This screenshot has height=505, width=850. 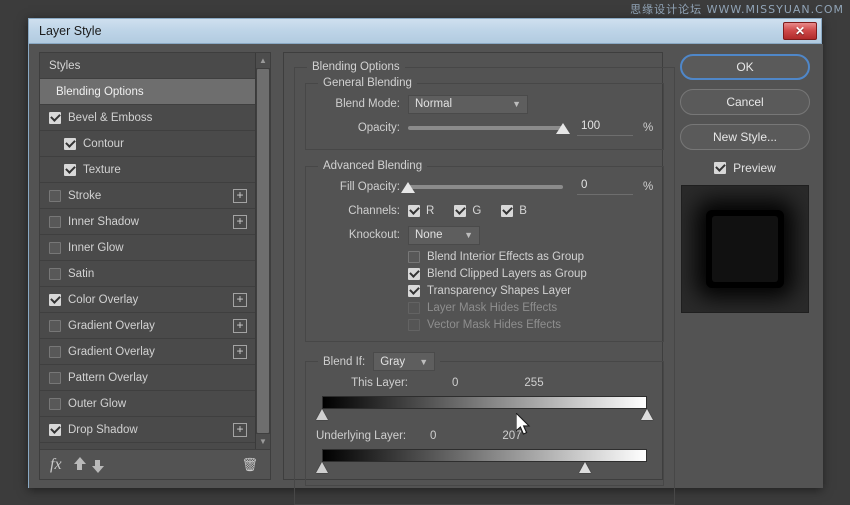 I want to click on blend-mode-select: Normal ▼, so click(x=468, y=104).